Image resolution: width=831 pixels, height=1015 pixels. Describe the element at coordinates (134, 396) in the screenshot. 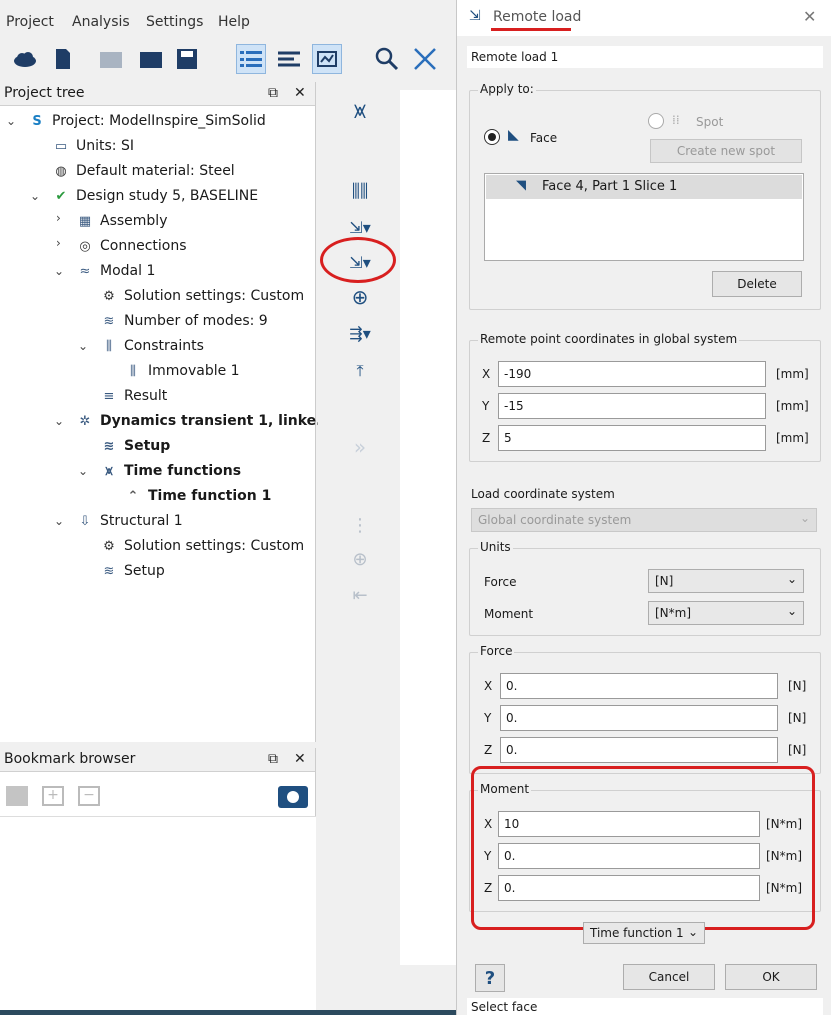

I see `tree-item-result: ≡ Result` at that location.